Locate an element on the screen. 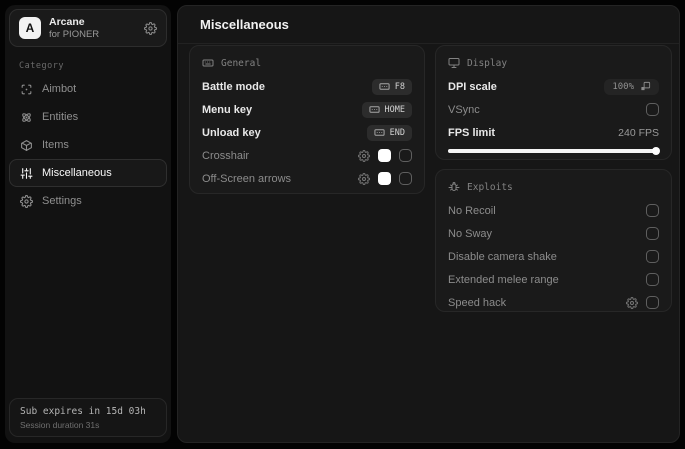 This screenshot has height=449, width=685. keybind-value: HOME is located at coordinates (394, 109).